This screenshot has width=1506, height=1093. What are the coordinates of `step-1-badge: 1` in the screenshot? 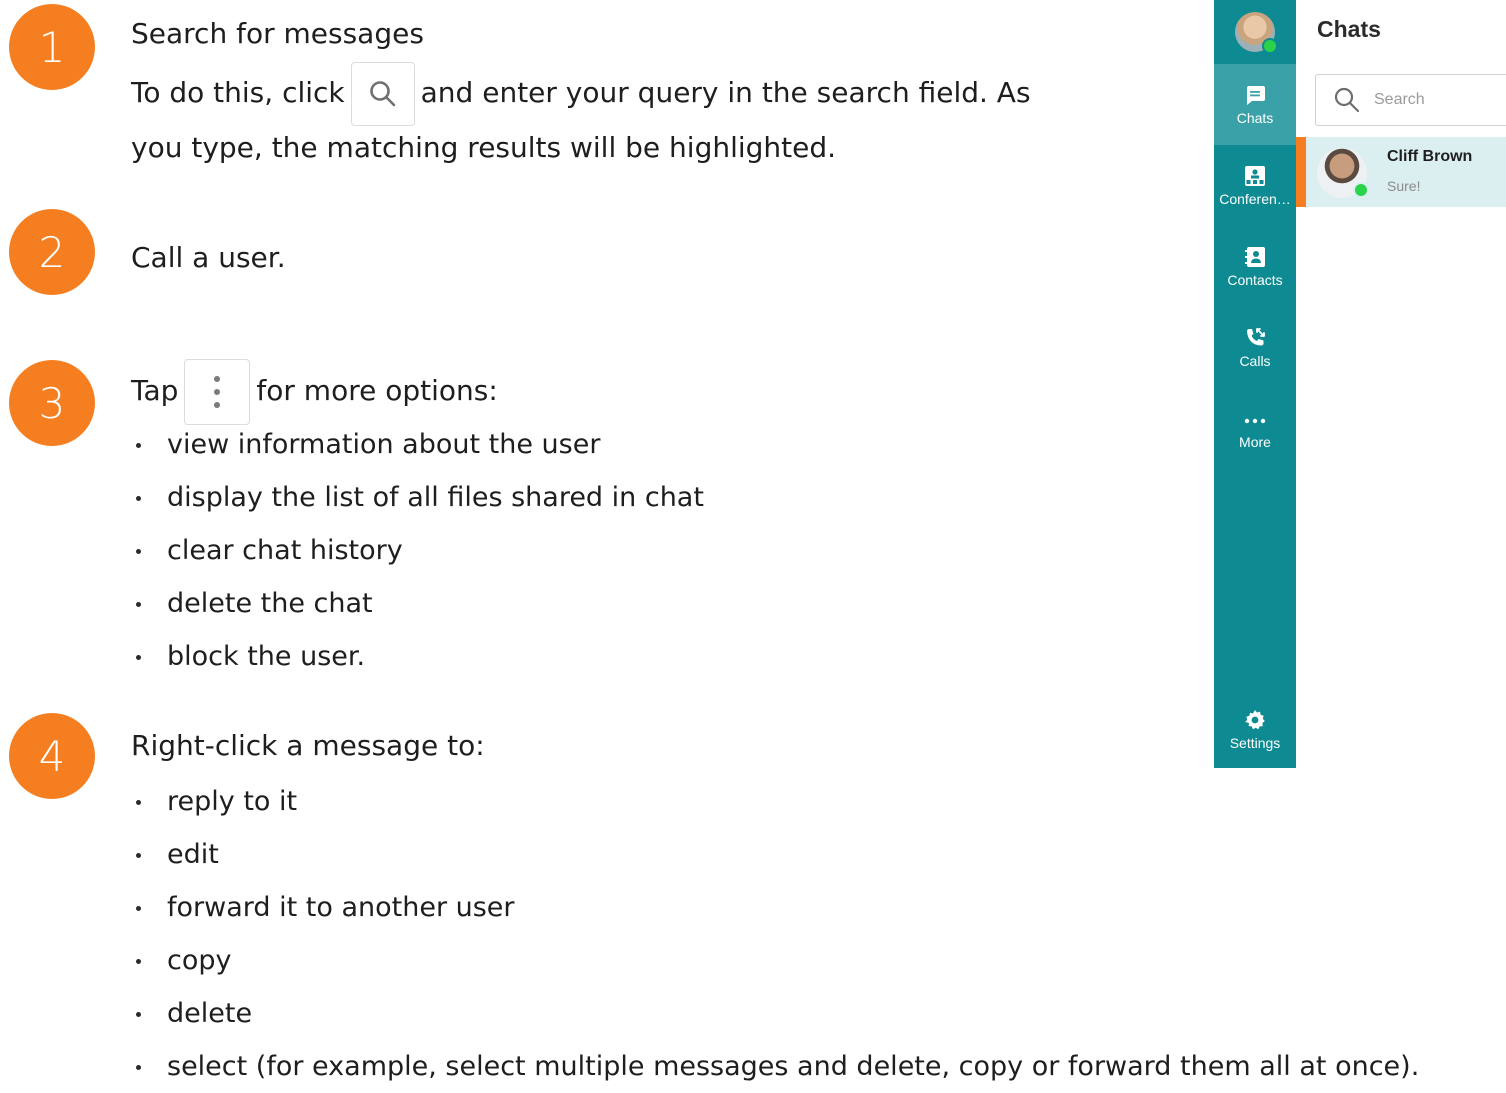 It's located at (52, 47).